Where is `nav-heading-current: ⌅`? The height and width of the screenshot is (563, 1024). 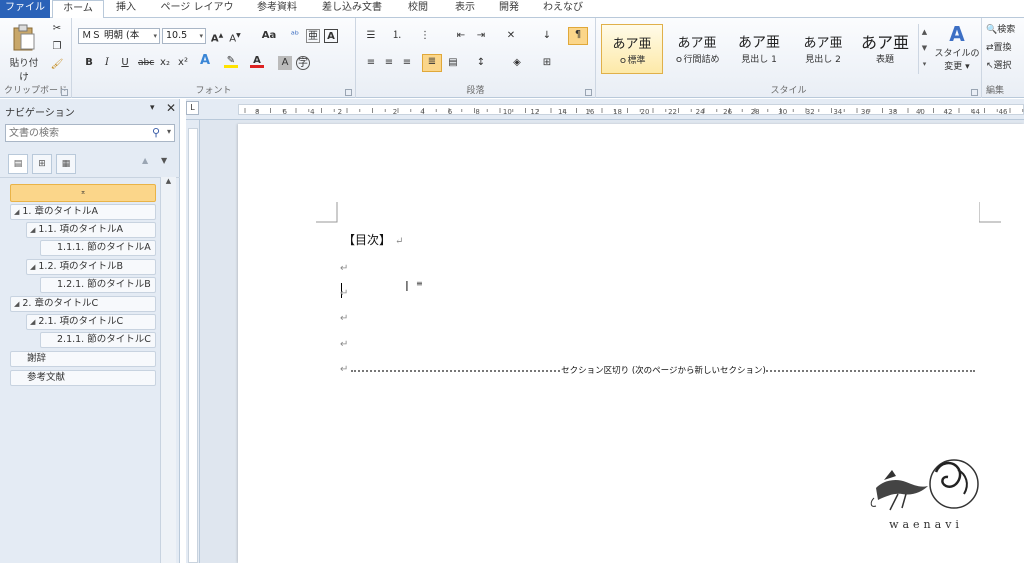 nav-heading-current: ⌅ is located at coordinates (83, 193).